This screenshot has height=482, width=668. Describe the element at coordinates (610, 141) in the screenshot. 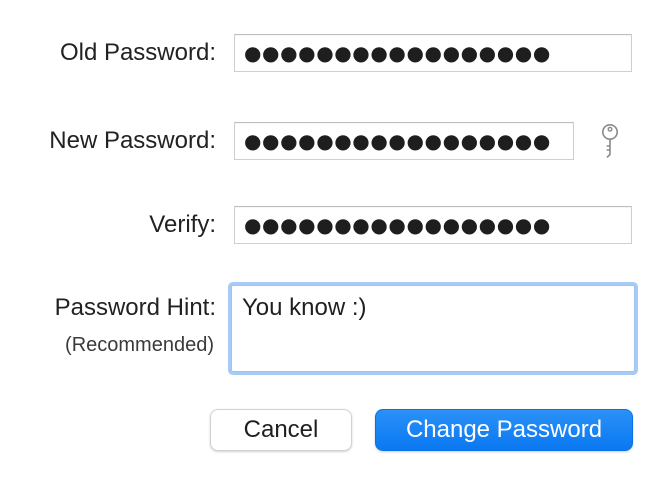

I see `key-icon` at that location.